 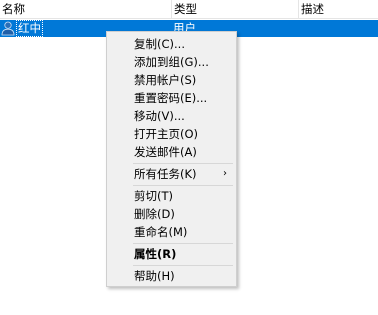 What do you see at coordinates (165, 174) in the screenshot?
I see `menu-item-all-tasks-label: 所有任务(K)` at bounding box center [165, 174].